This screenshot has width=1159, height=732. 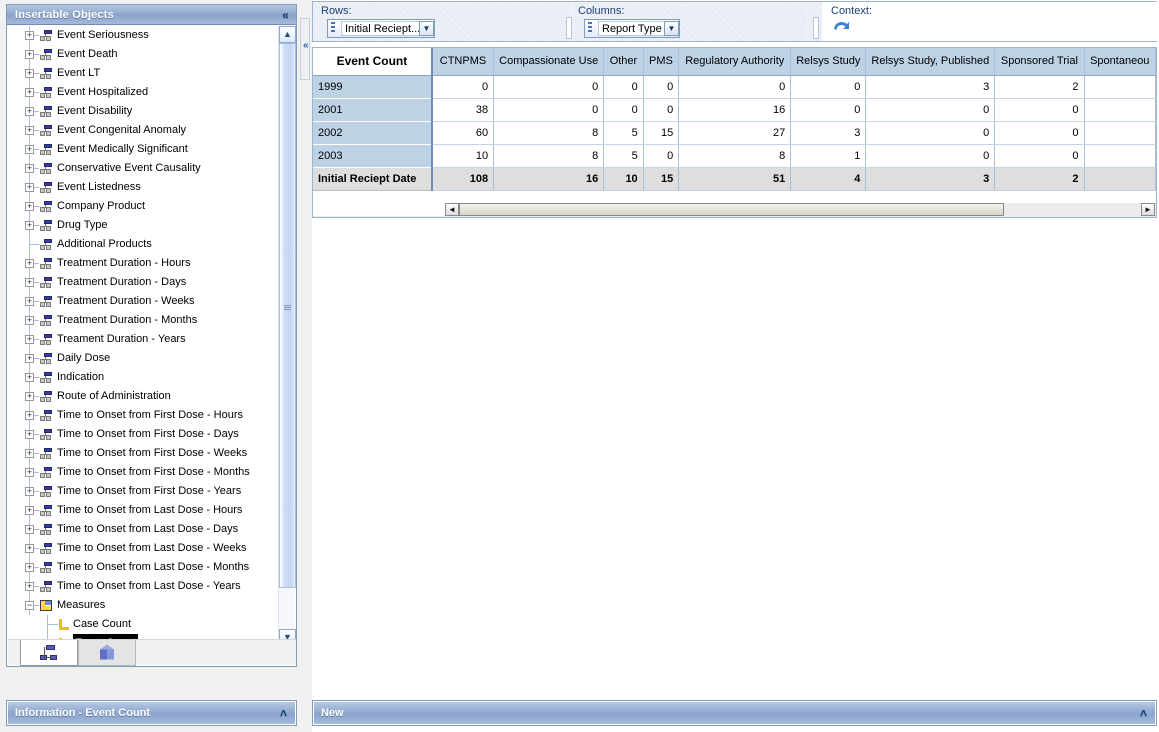 I want to click on tree-item: + Event Death, so click(x=143, y=54).